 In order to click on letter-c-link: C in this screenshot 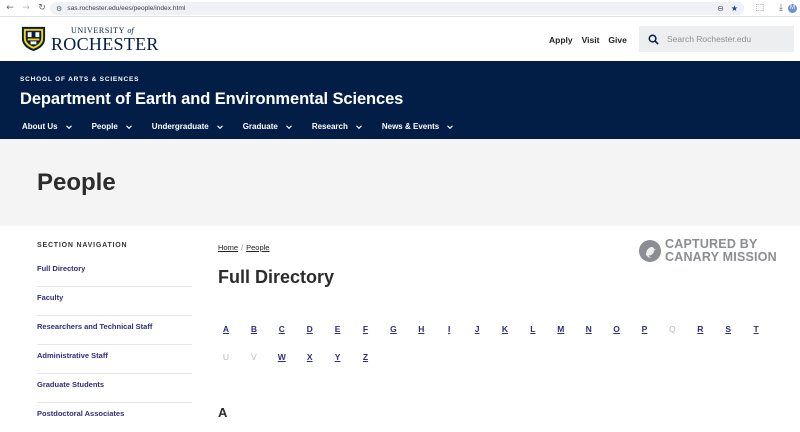, I will do `click(282, 329)`.